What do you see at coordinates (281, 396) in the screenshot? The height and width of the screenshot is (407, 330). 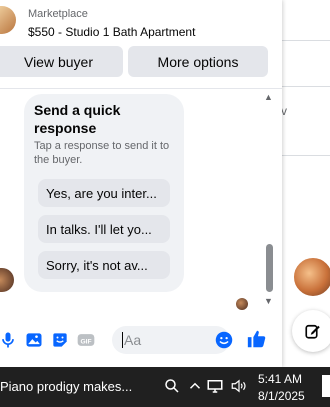 I see `clock-date: 8/1/2025` at bounding box center [281, 396].